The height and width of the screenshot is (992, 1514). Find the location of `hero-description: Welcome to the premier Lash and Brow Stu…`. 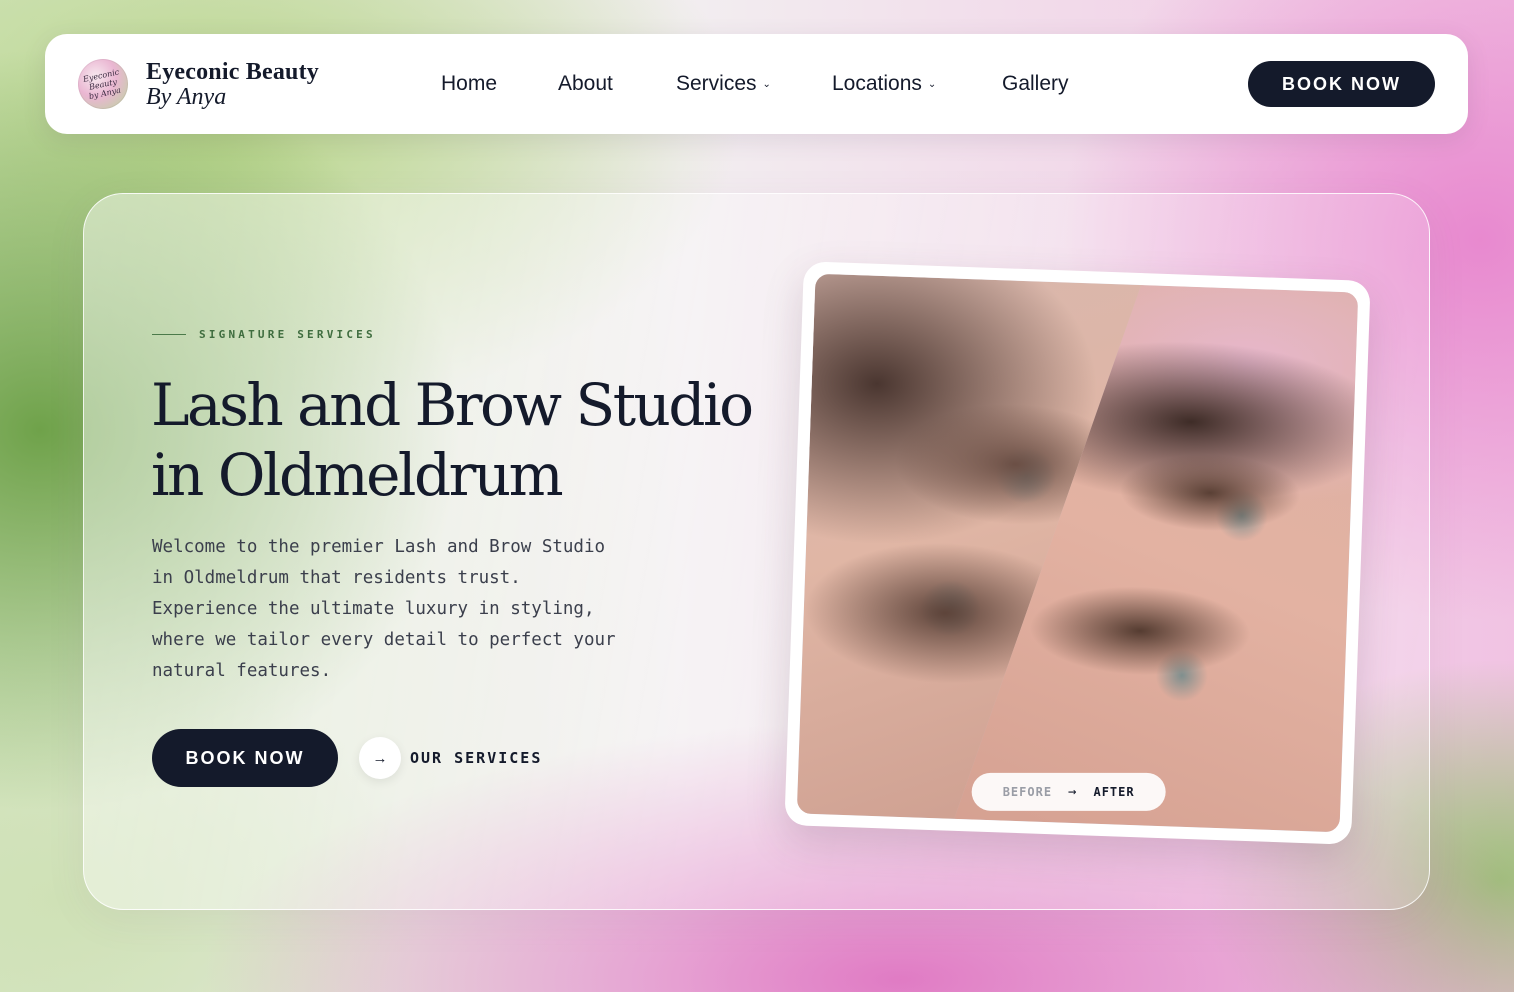

hero-description: Welcome to the premier Lash and Brow Stu… is located at coordinates (384, 609).